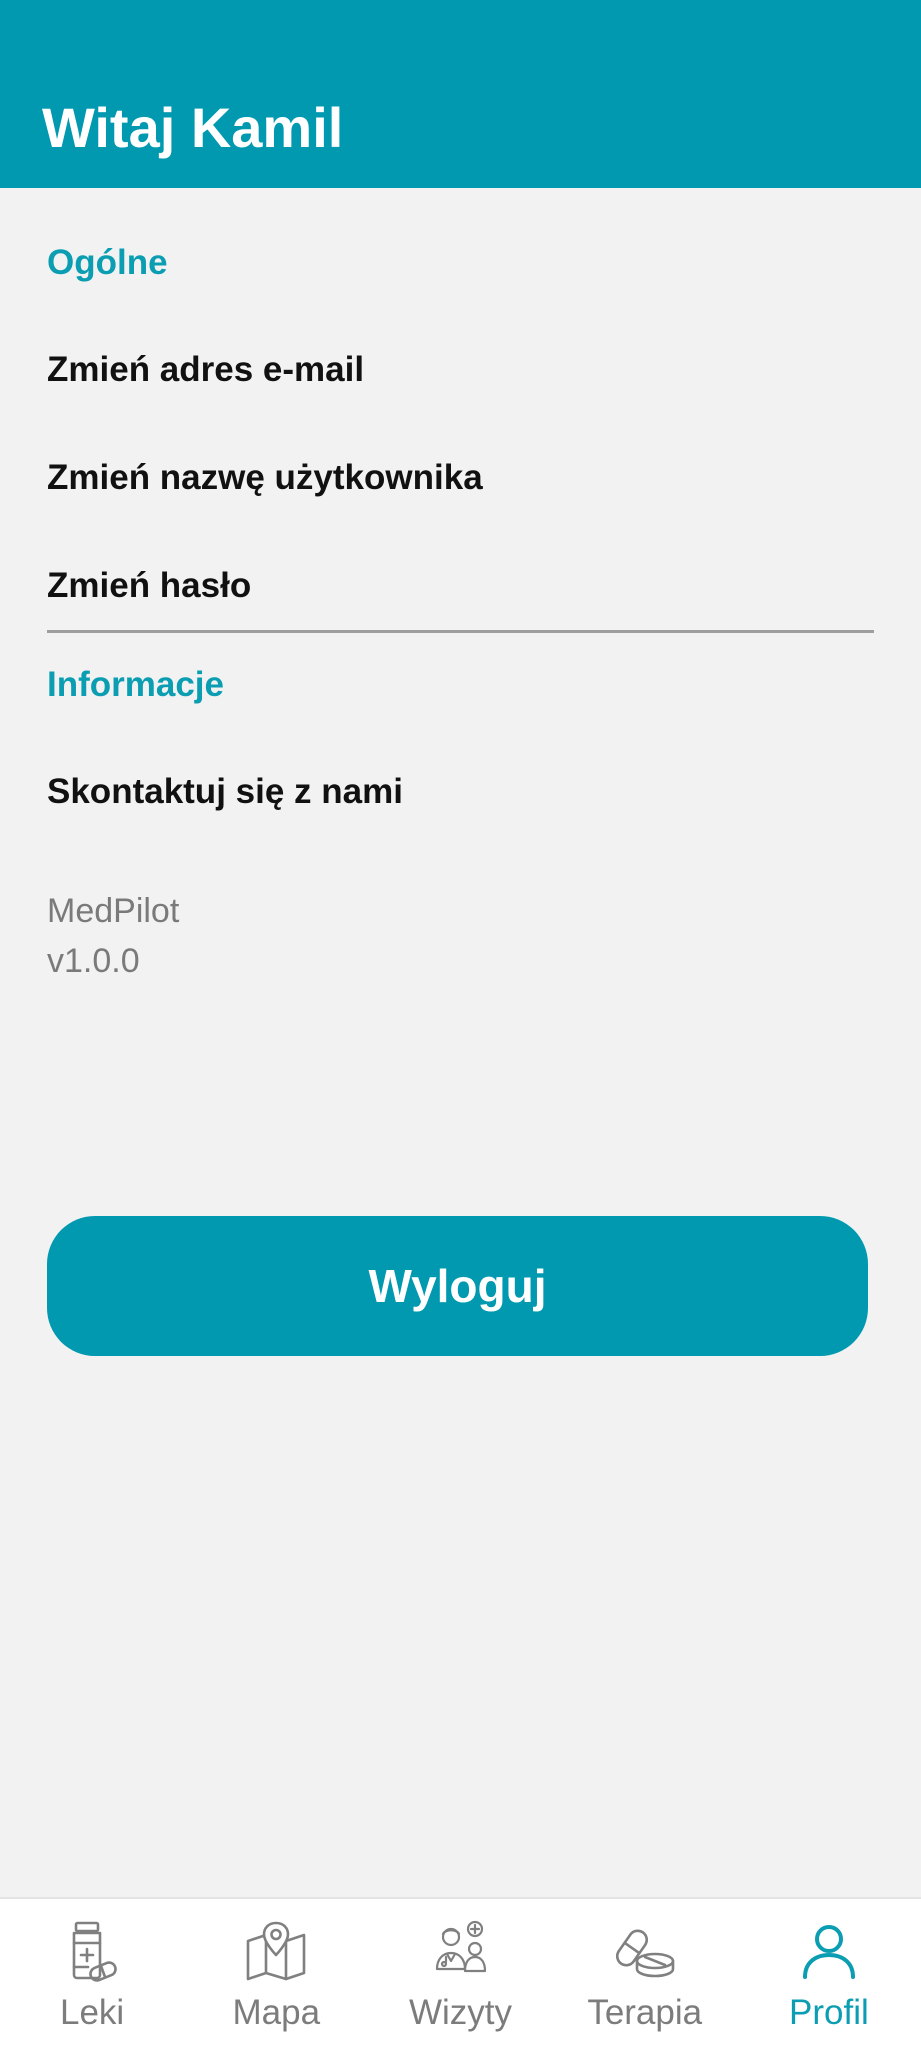 The image size is (921, 2048). I want to click on nav-item-leki: Leki, so click(92, 1973).